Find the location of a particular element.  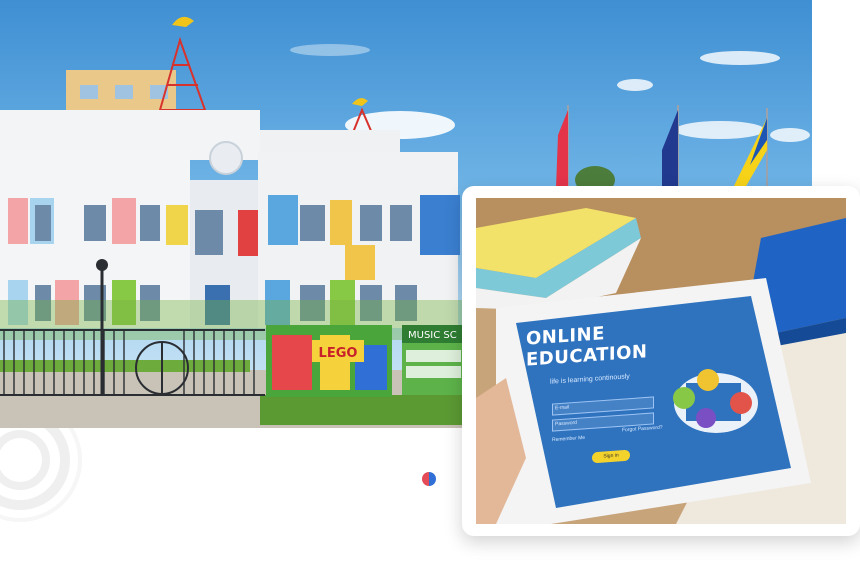

lego-banner-text: LEGO is located at coordinates (338, 353).